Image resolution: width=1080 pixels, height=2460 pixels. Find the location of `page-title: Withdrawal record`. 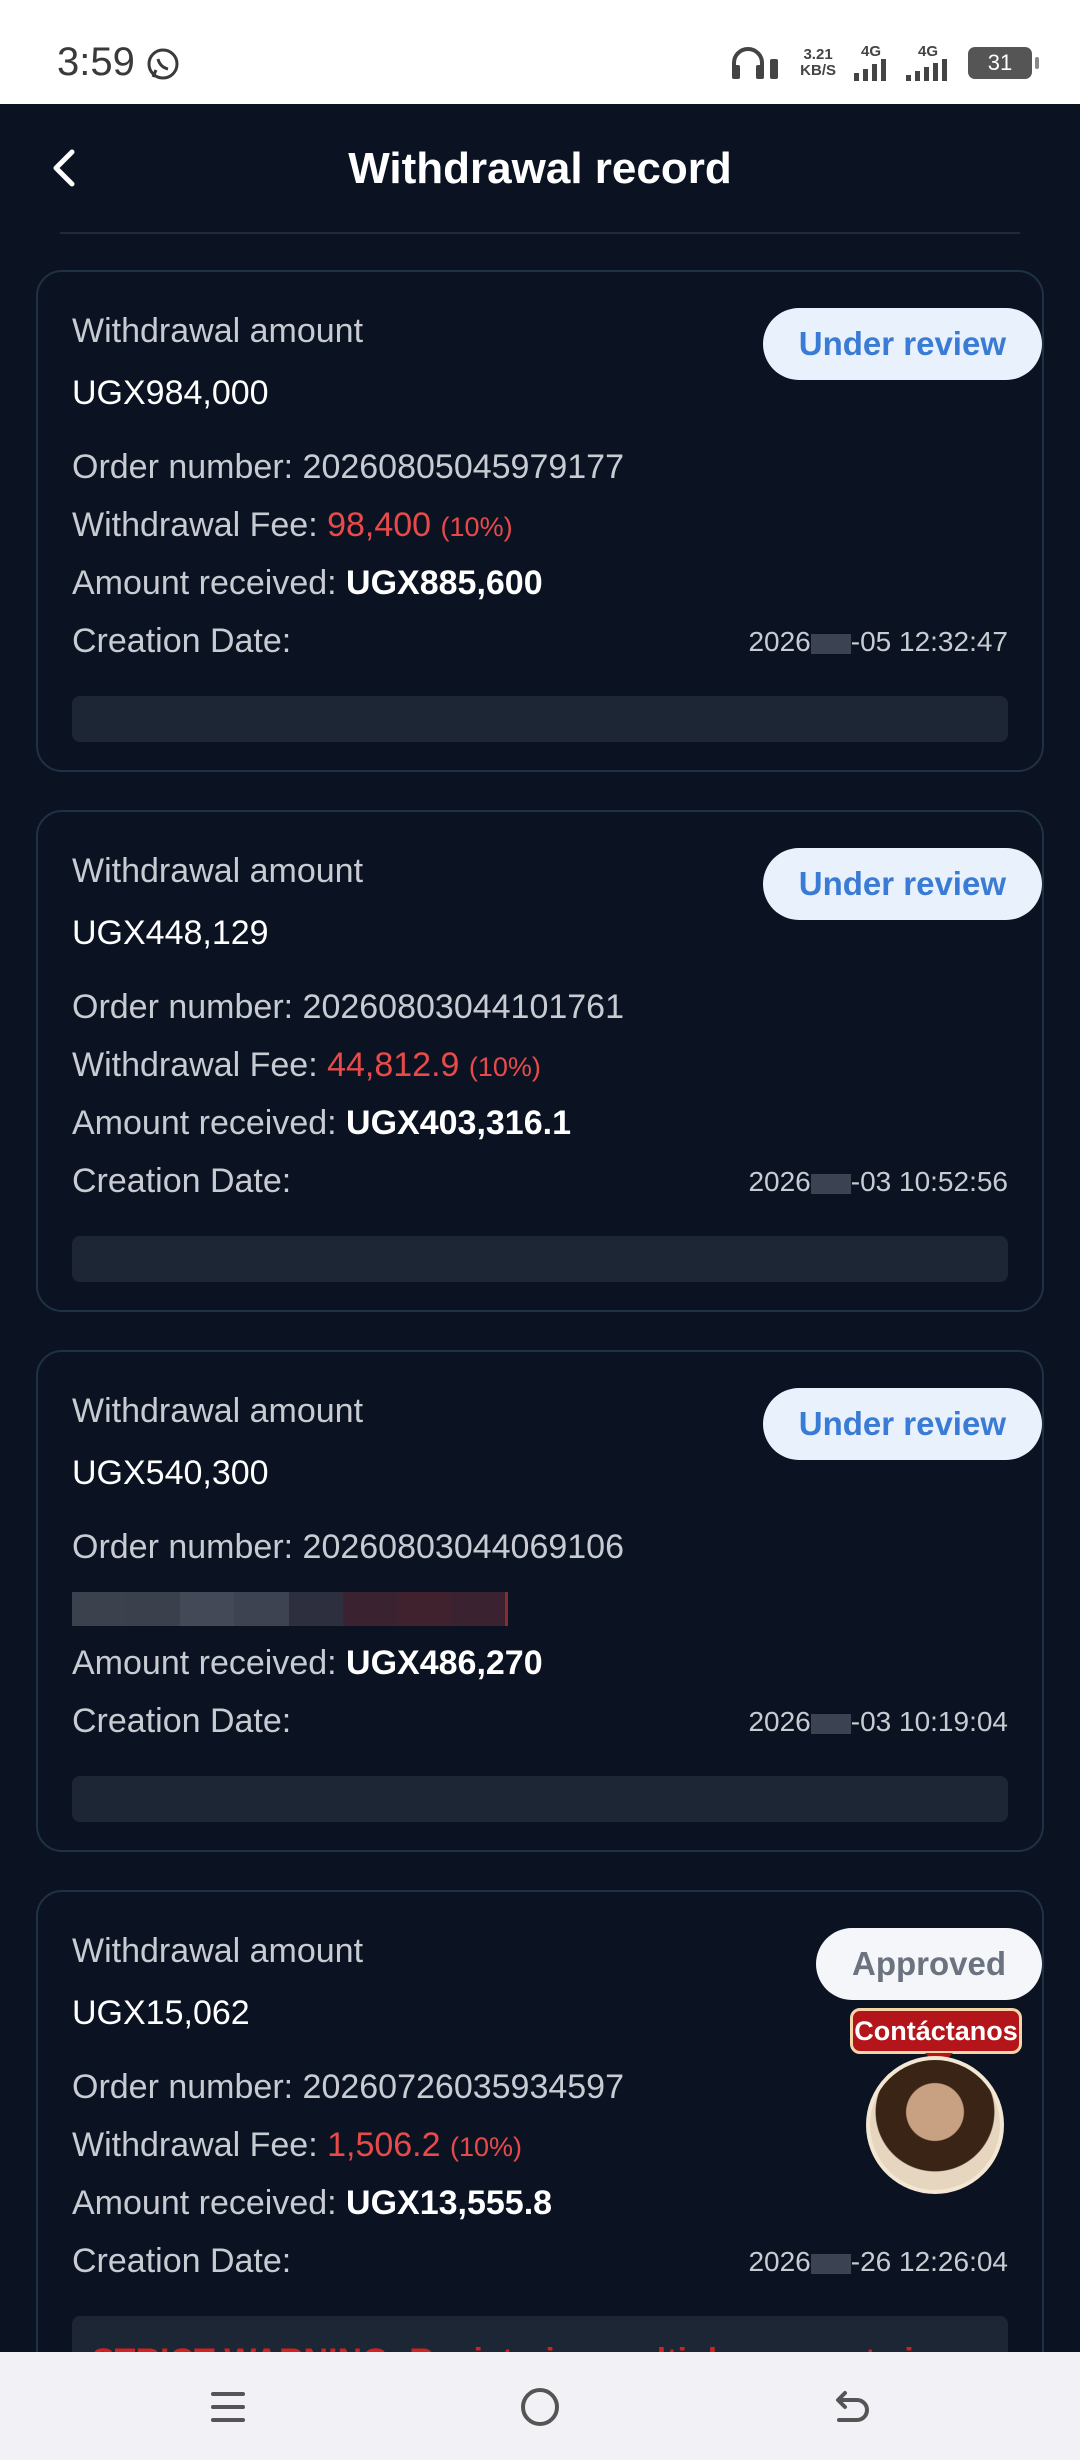

page-title: Withdrawal record is located at coordinates (540, 168).